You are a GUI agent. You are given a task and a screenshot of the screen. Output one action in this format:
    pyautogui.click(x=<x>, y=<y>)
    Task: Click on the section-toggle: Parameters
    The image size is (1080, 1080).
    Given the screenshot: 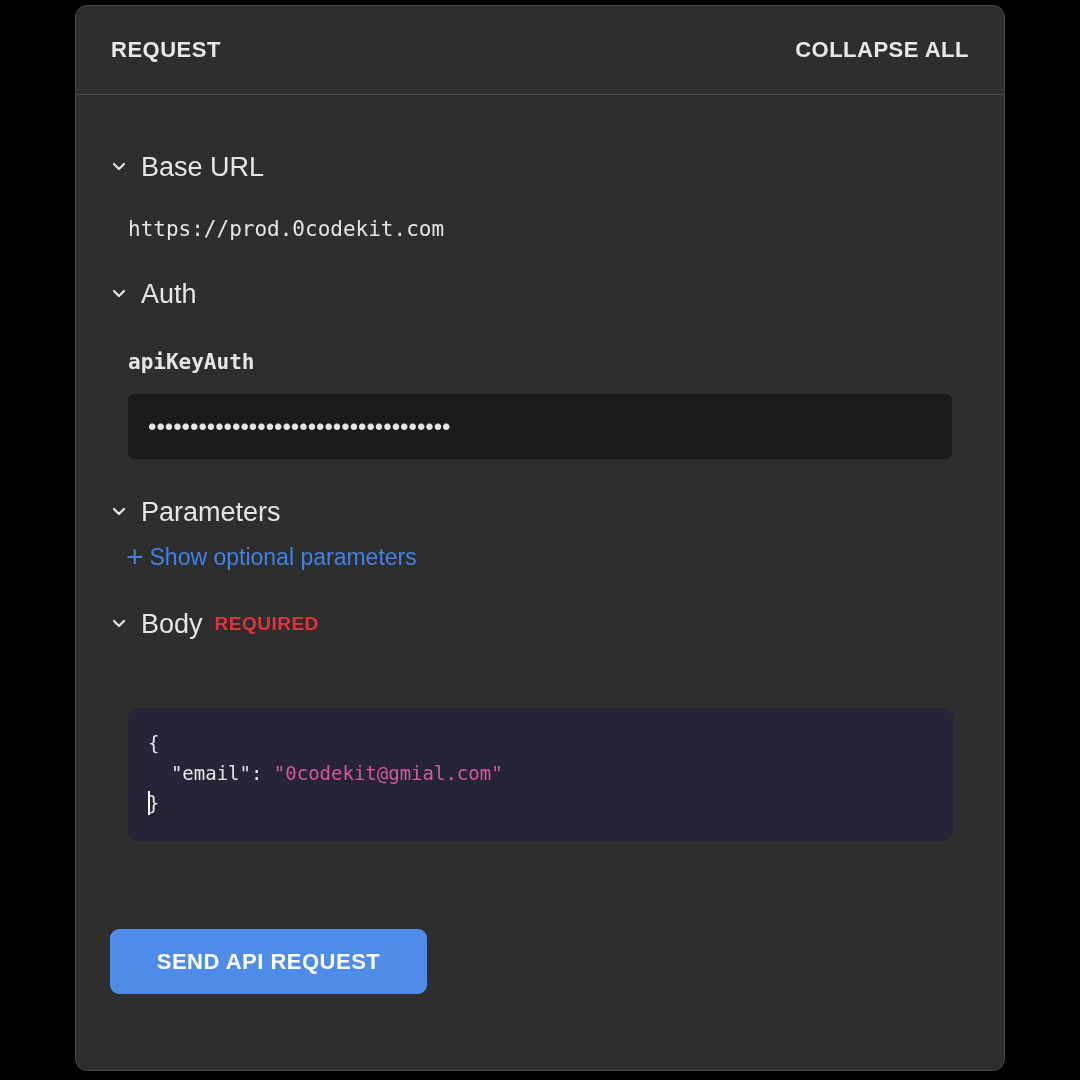 What is the action you would take?
    pyautogui.click(x=196, y=512)
    